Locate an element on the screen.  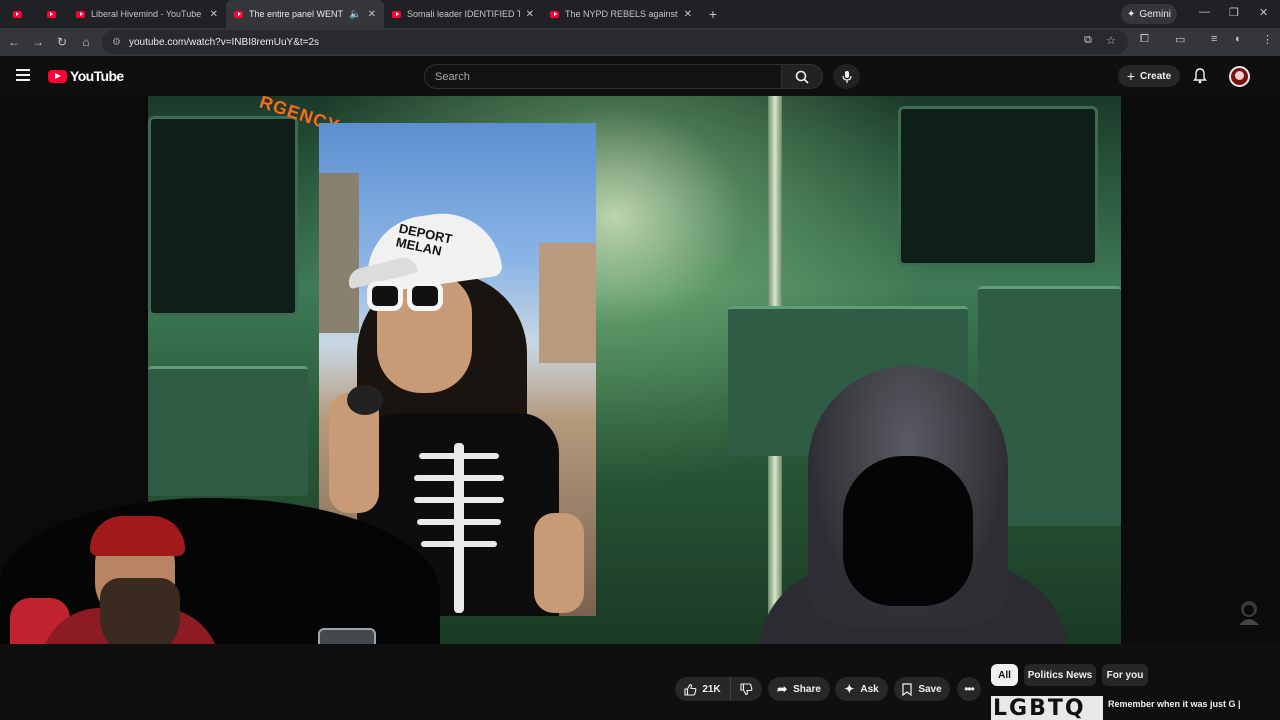
chip-for-you: For you is located at coordinates (1125, 675).